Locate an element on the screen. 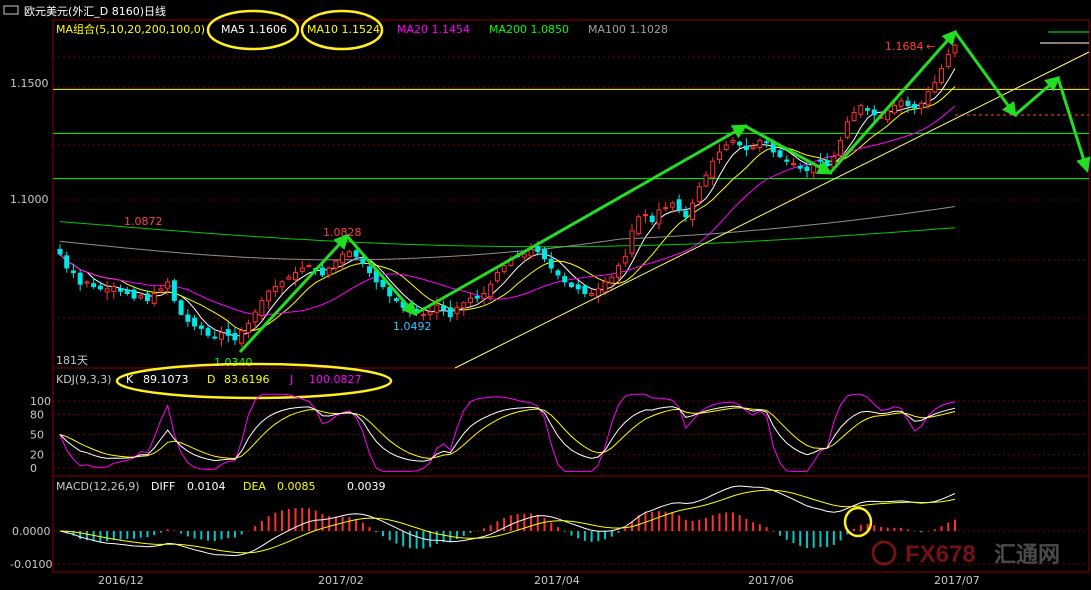 The image size is (1091, 590). macd-axis-neg: -0.0100 is located at coordinates (31, 564).